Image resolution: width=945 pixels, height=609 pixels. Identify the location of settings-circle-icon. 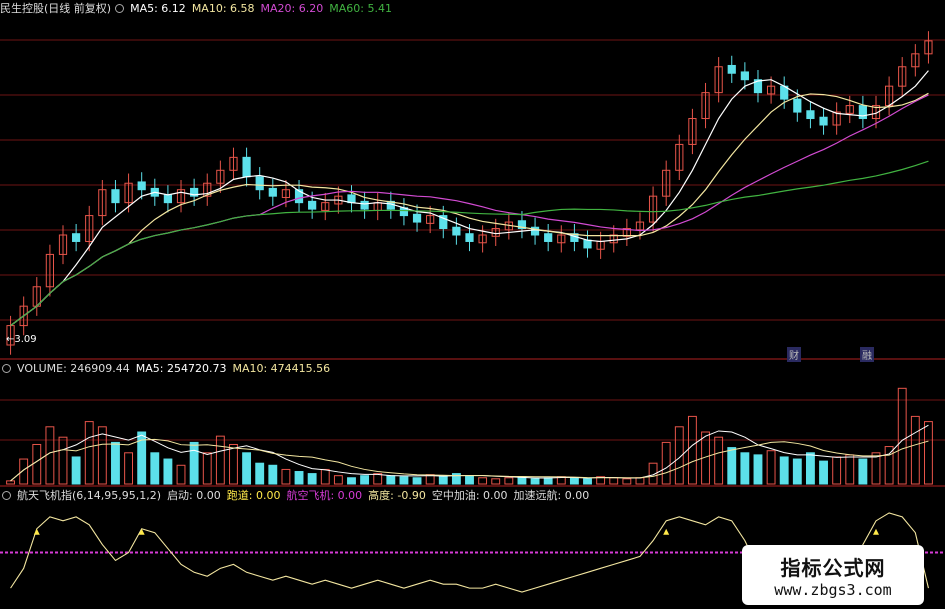
(120, 8).